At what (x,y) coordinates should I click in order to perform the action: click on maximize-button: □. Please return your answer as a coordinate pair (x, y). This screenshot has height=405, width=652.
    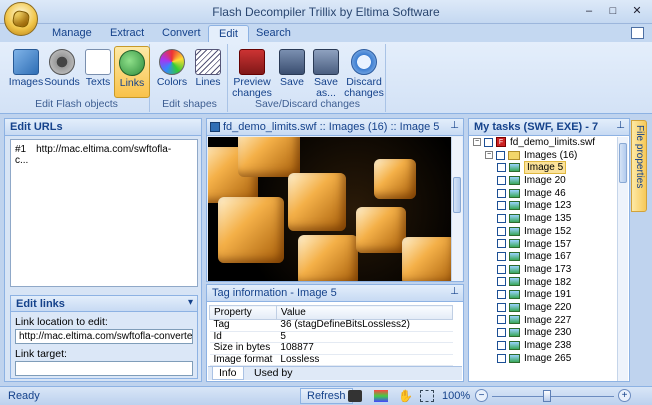
    Looking at the image, I should click on (613, 11).